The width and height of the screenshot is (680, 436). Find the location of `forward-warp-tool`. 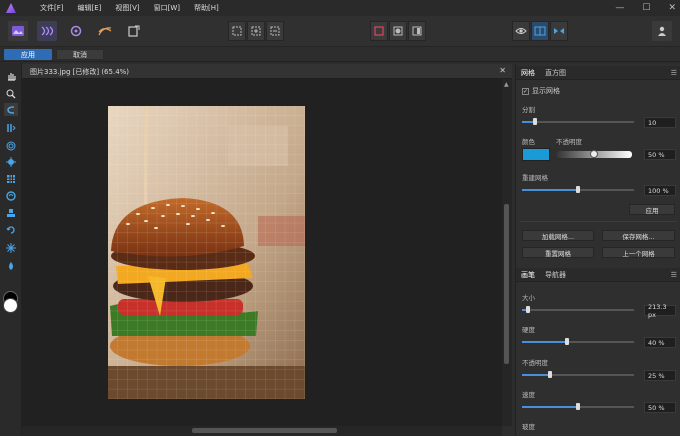

forward-warp-tool is located at coordinates (11, 109).